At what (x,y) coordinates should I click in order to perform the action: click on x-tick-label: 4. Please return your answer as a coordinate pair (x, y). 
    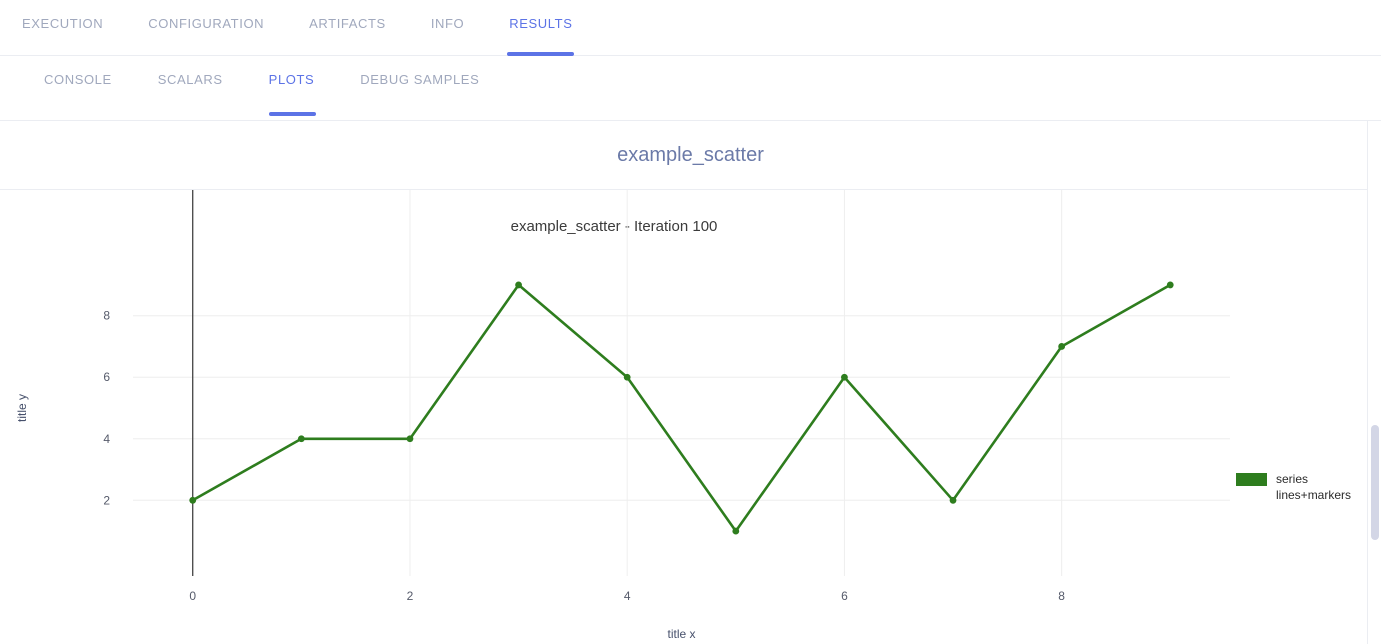
    Looking at the image, I should click on (627, 596).